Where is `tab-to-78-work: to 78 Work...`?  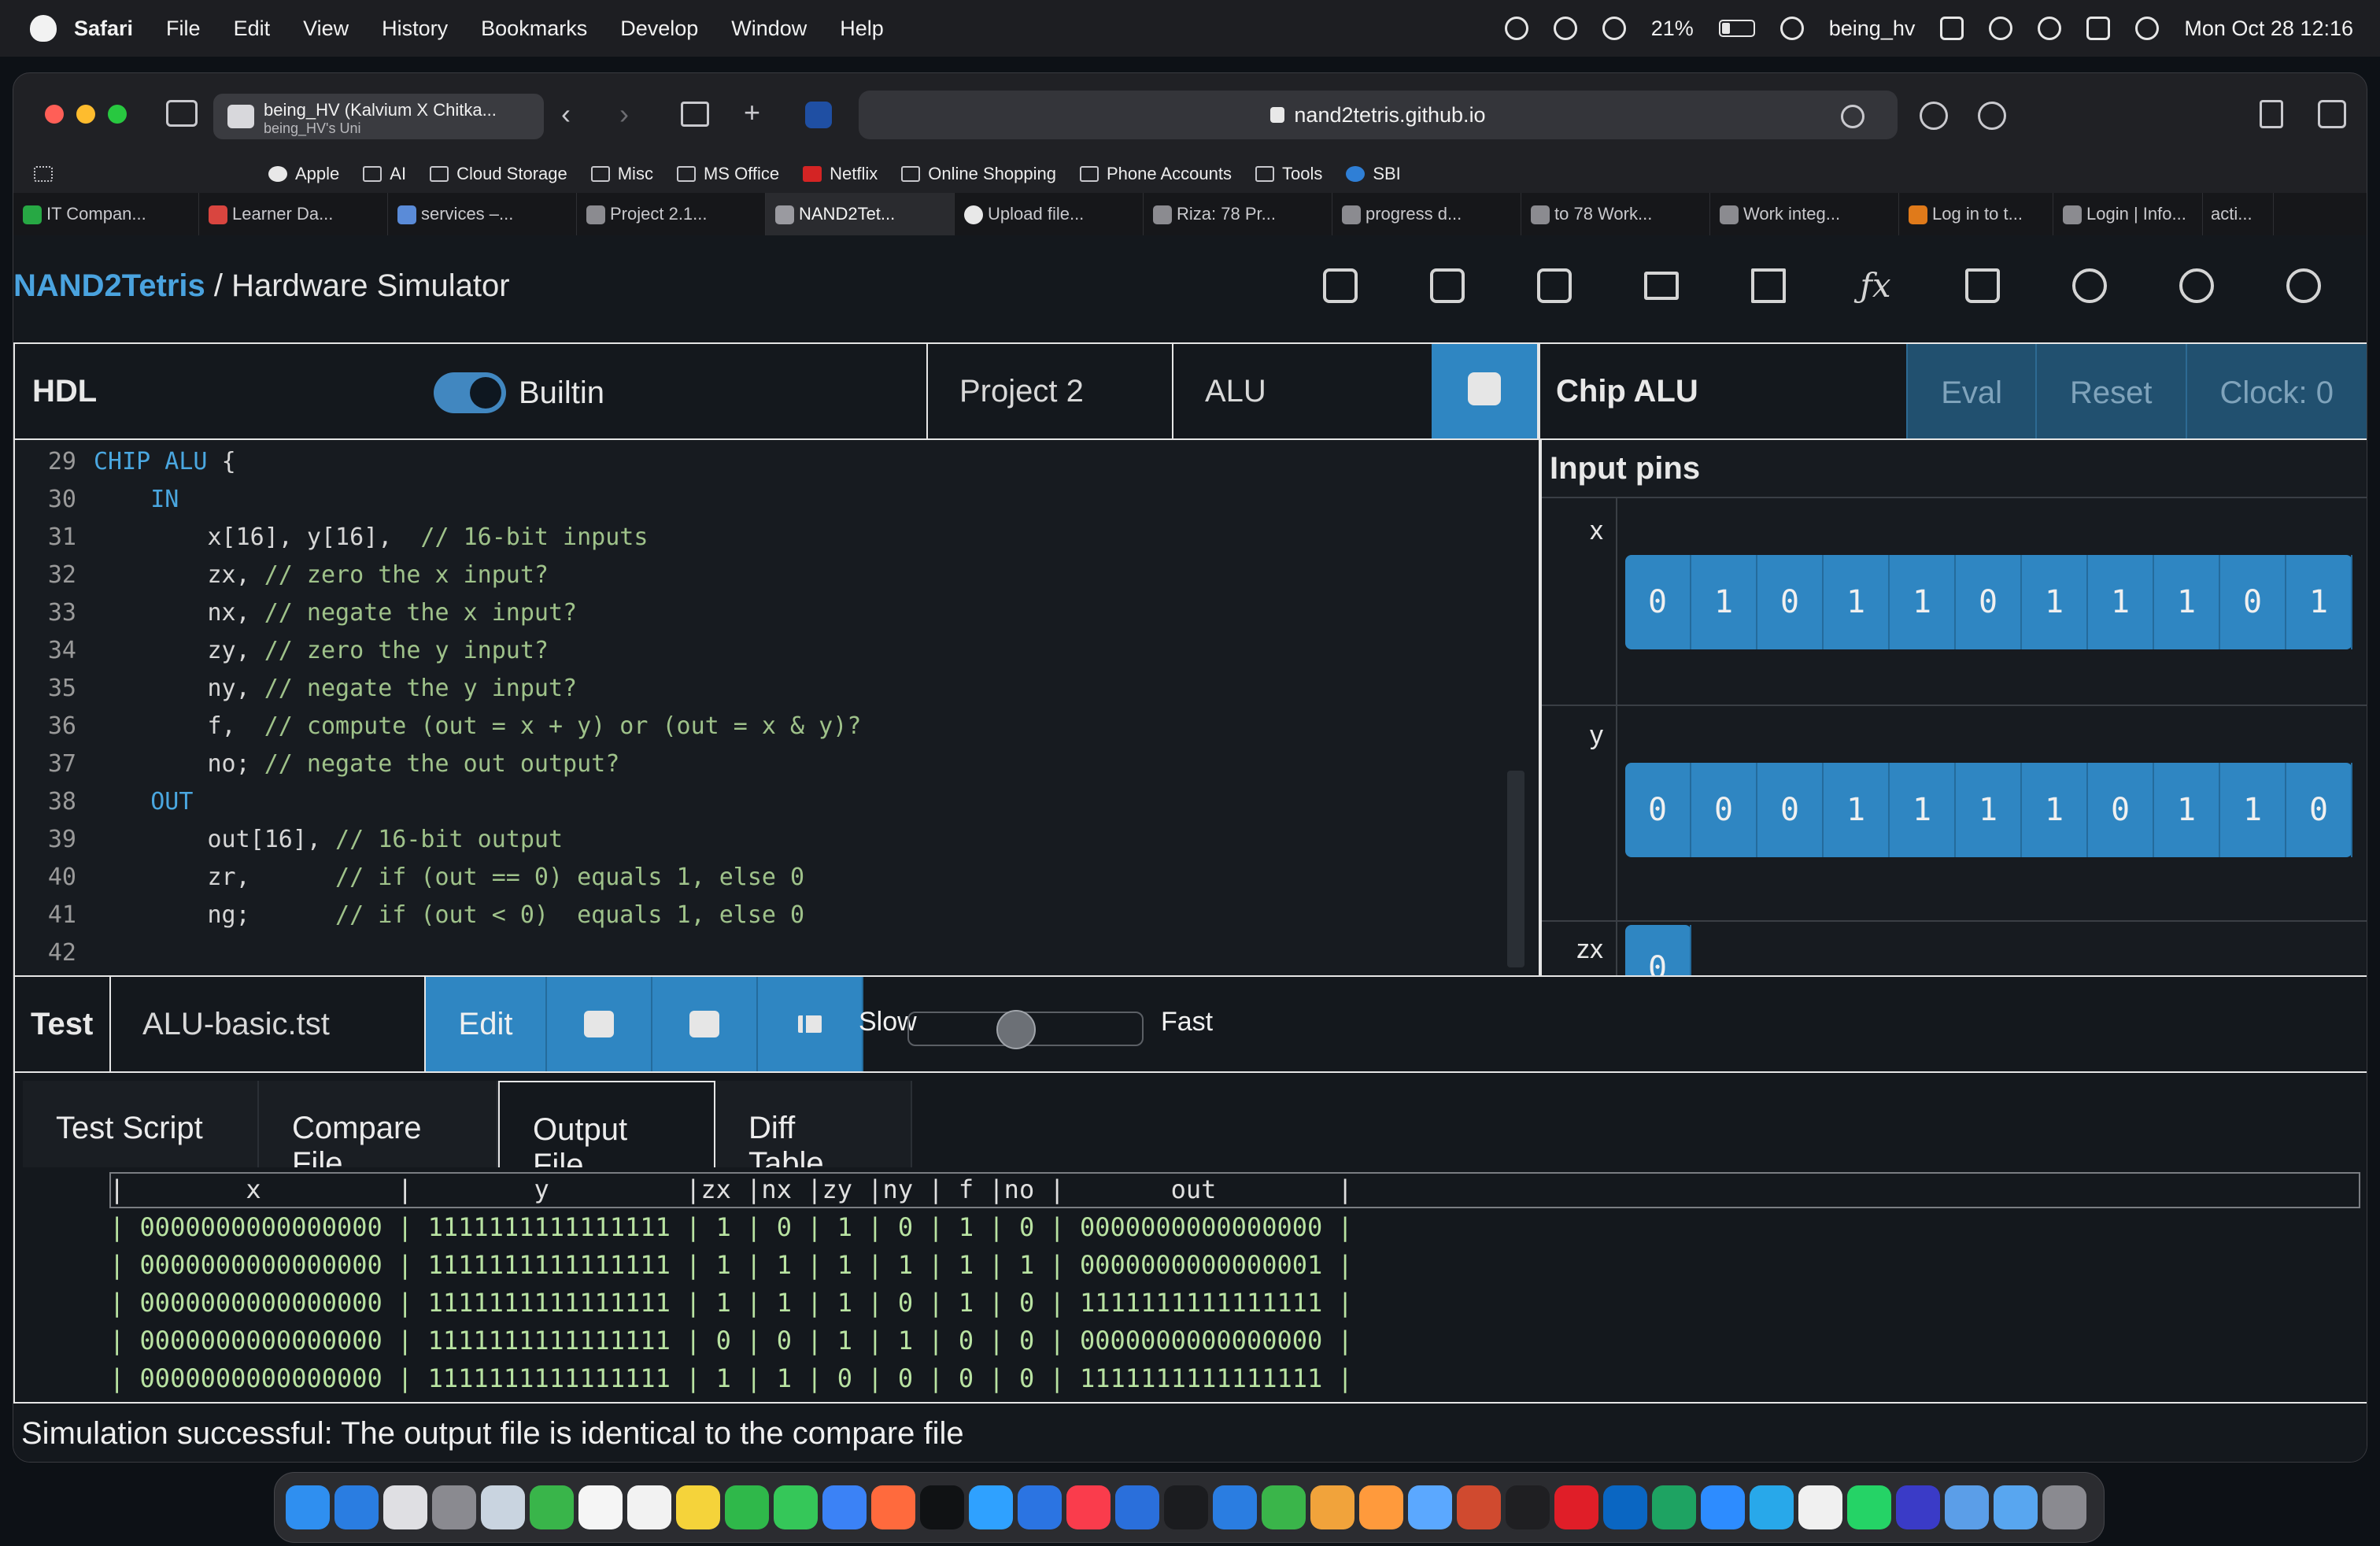 tab-to-78-work: to 78 Work... is located at coordinates (1615, 214).